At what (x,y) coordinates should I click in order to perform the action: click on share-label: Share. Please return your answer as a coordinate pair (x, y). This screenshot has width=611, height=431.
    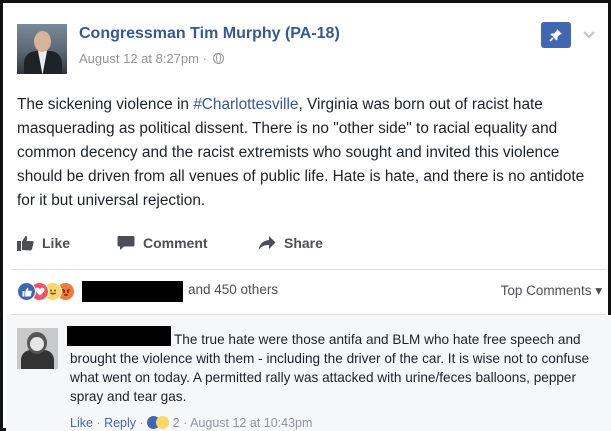
    Looking at the image, I should click on (303, 243).